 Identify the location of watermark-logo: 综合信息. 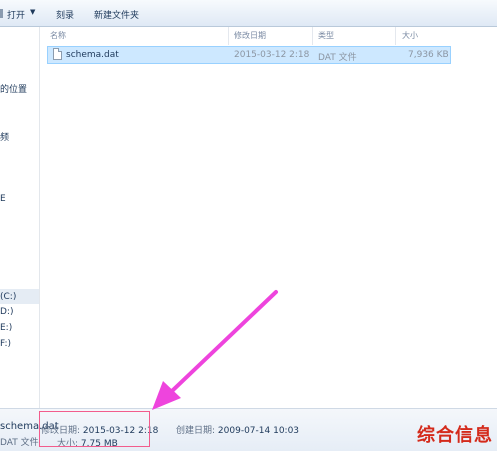
(455, 435).